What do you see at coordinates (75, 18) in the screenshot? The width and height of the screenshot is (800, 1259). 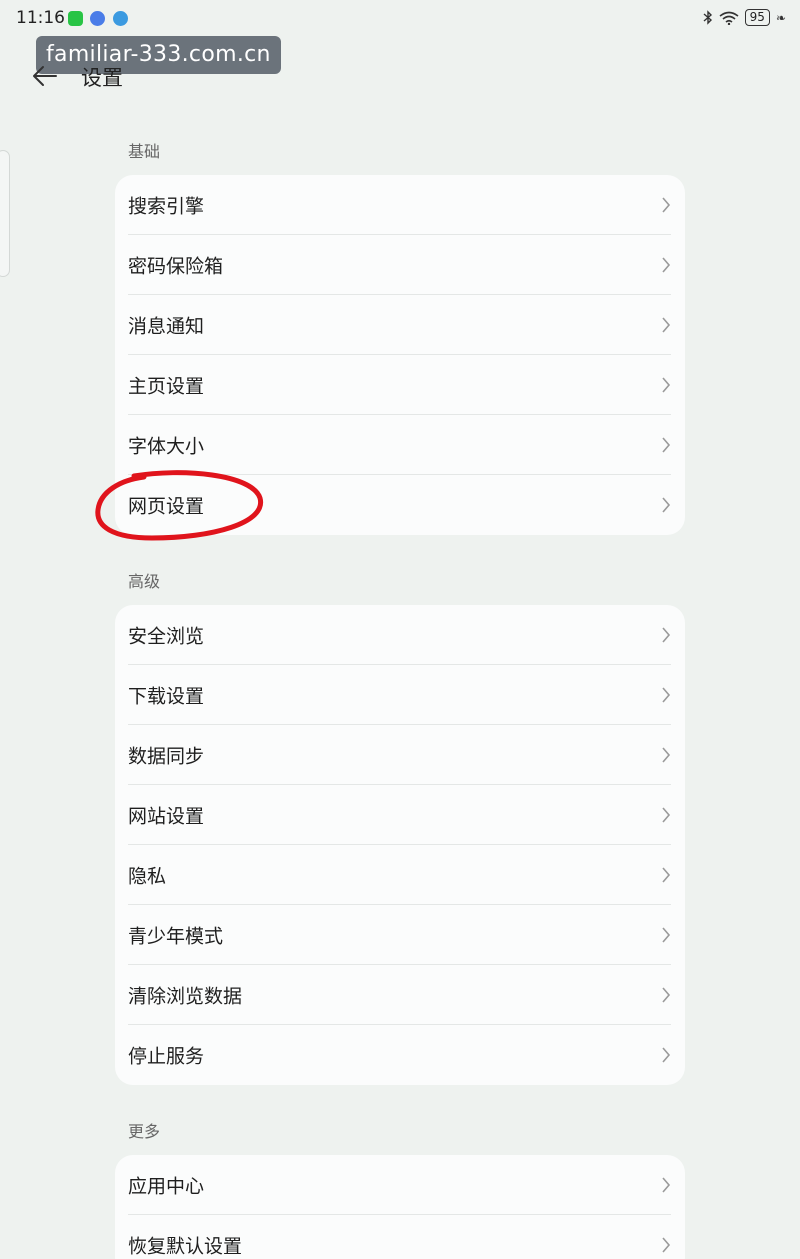 I see `wechat-icon` at bounding box center [75, 18].